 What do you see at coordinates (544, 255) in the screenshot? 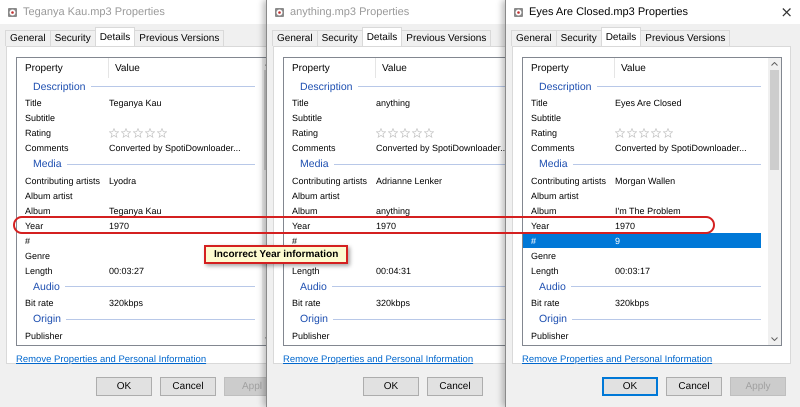
I see `property-name: Genre` at bounding box center [544, 255].